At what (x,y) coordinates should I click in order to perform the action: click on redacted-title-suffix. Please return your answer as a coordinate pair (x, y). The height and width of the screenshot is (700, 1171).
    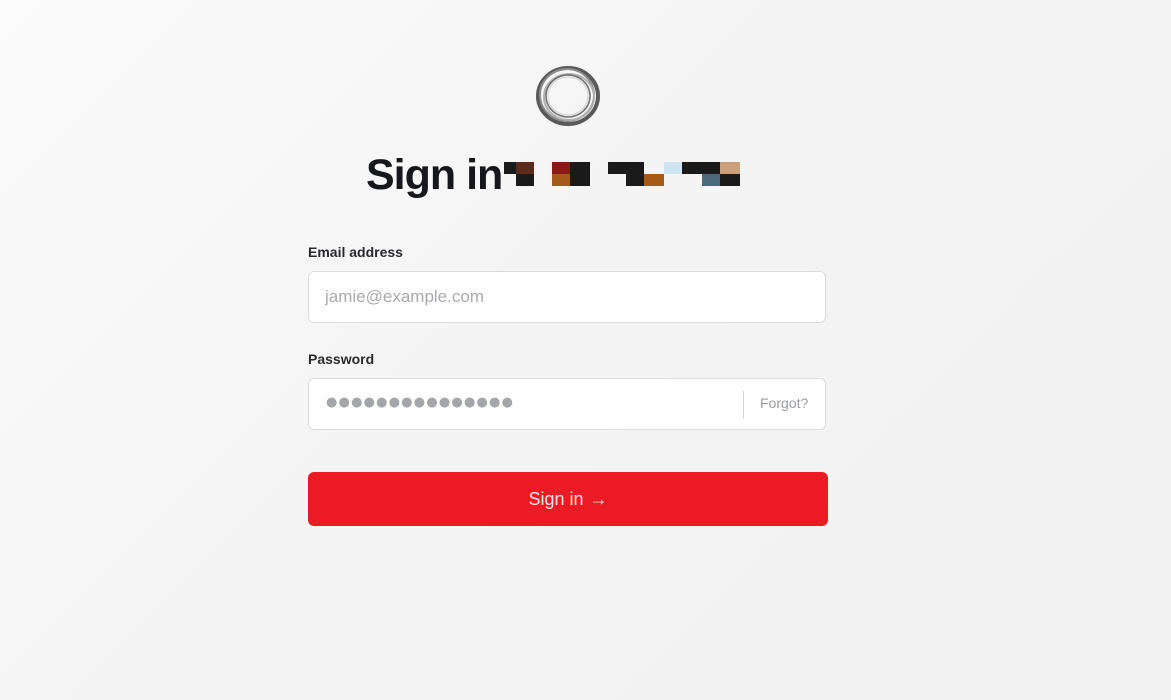
    Looking at the image, I should click on (622, 174).